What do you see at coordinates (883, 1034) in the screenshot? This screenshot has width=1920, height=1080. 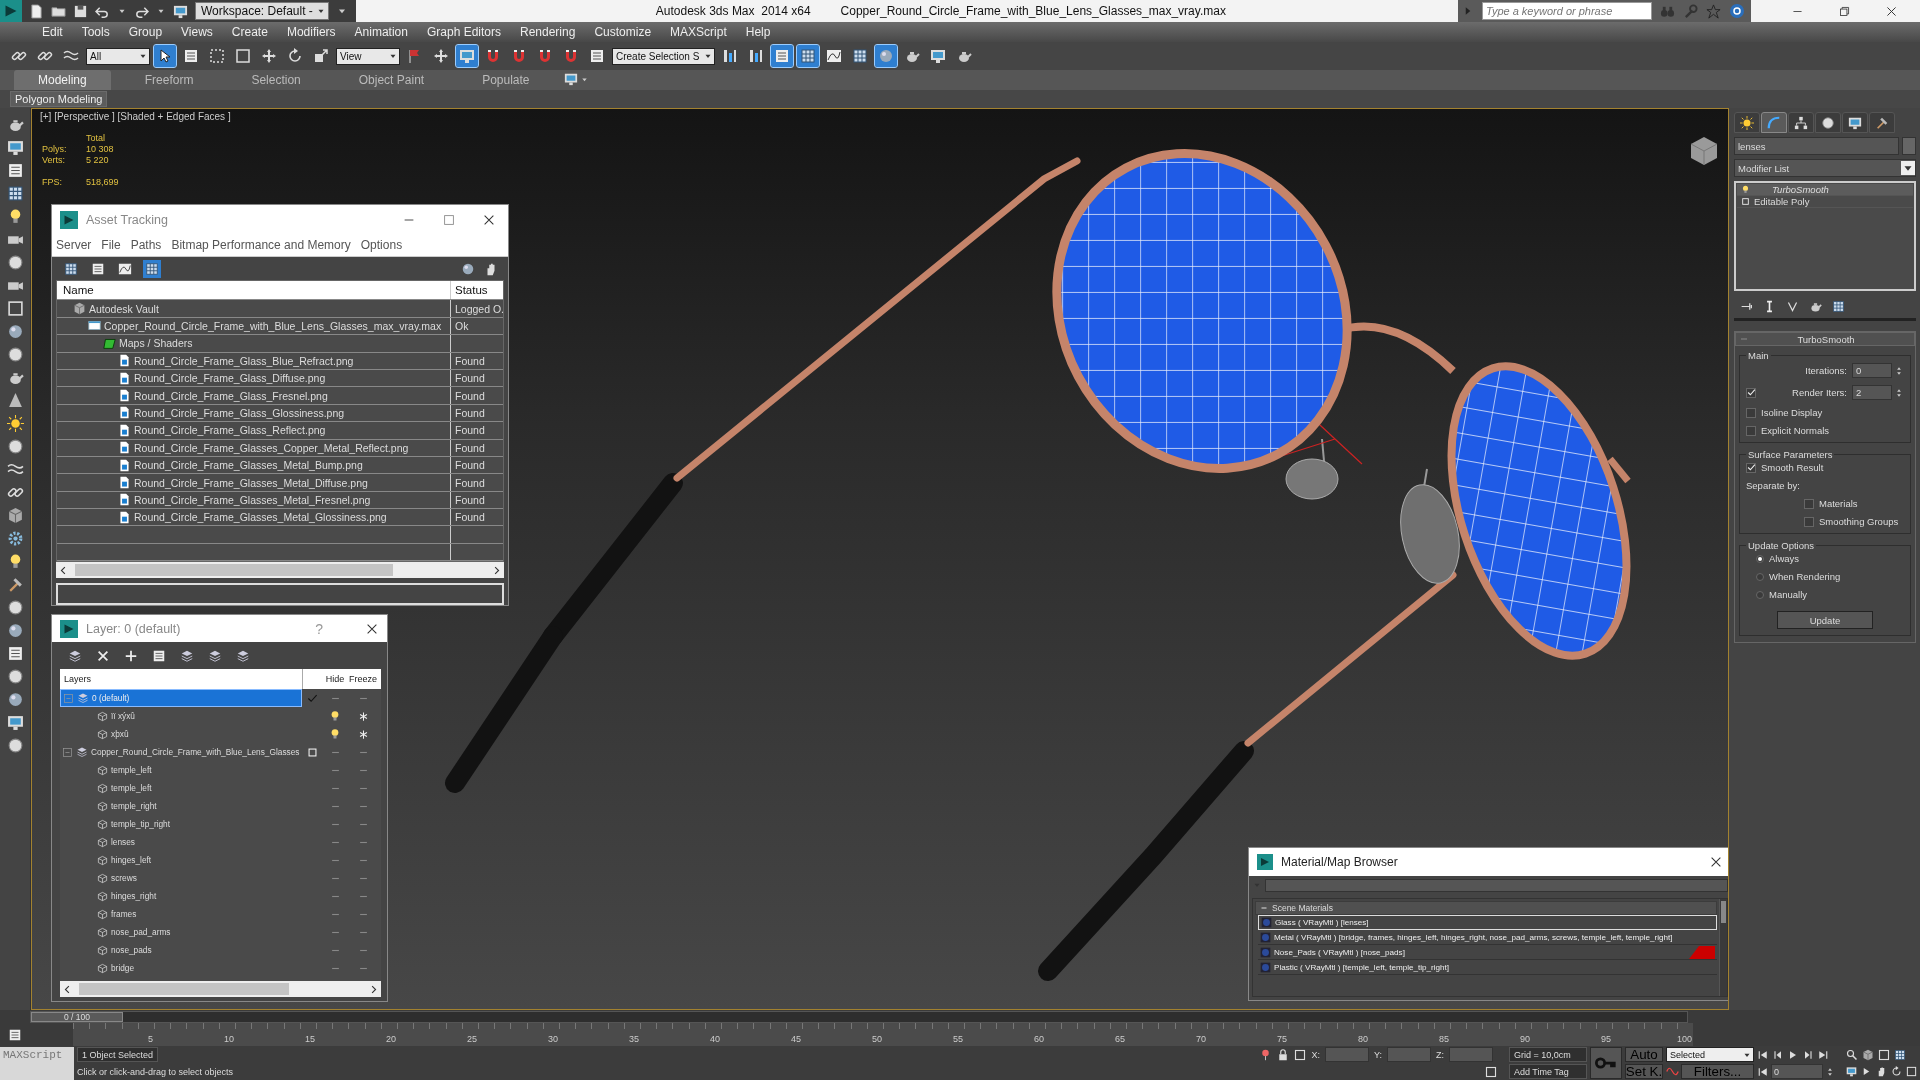 I see `timeline-ruler: 5 10 15 20 25 30 35 40 45 50 55 60 65 70 75 80 85 90 95 100` at bounding box center [883, 1034].